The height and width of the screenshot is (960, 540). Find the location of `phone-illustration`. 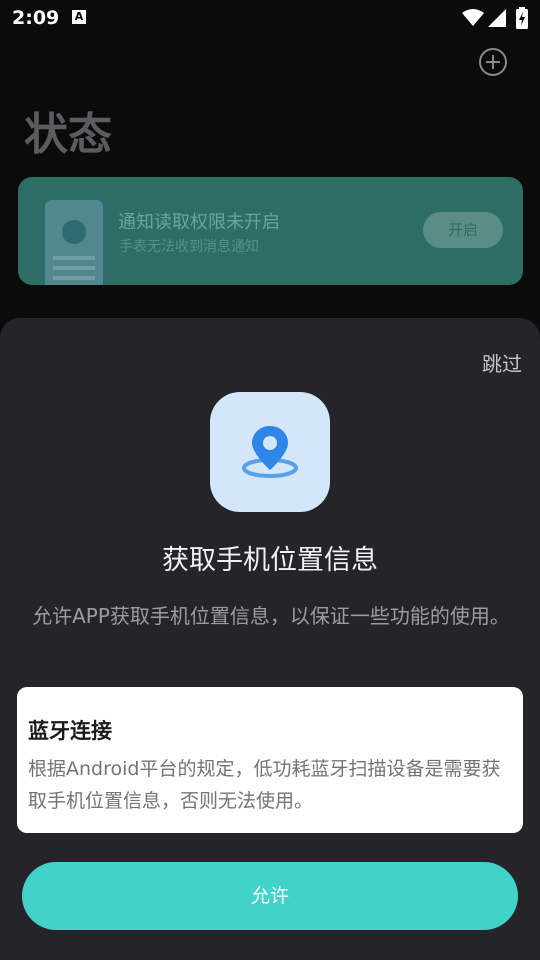

phone-illustration is located at coordinates (74, 241).